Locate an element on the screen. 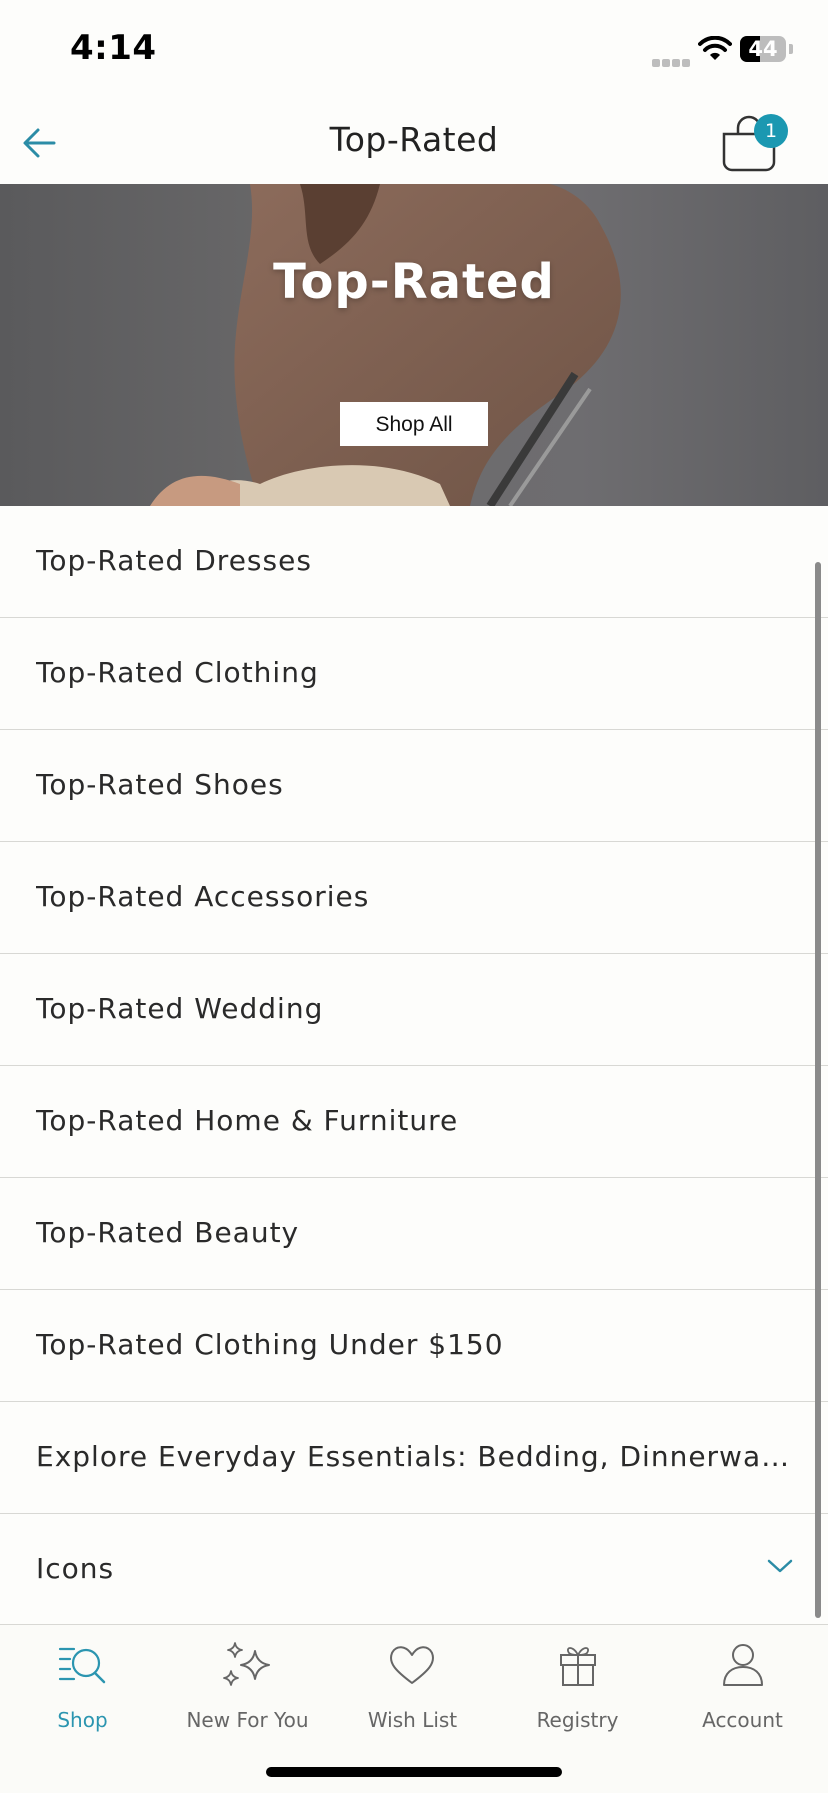  list-item-clothing-under-150: Top-Rated Clothing Under $150 is located at coordinates (414, 1346).